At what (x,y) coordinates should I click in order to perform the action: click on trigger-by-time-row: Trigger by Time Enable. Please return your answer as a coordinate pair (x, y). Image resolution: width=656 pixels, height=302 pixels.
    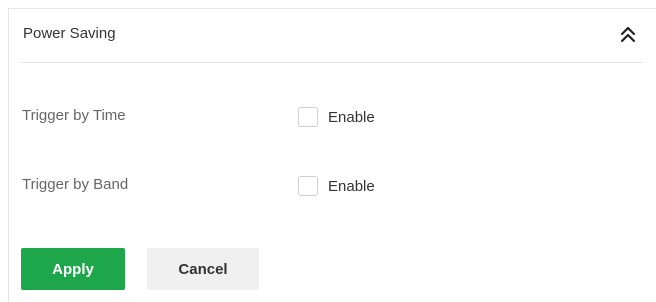
    Looking at the image, I should click on (332, 117).